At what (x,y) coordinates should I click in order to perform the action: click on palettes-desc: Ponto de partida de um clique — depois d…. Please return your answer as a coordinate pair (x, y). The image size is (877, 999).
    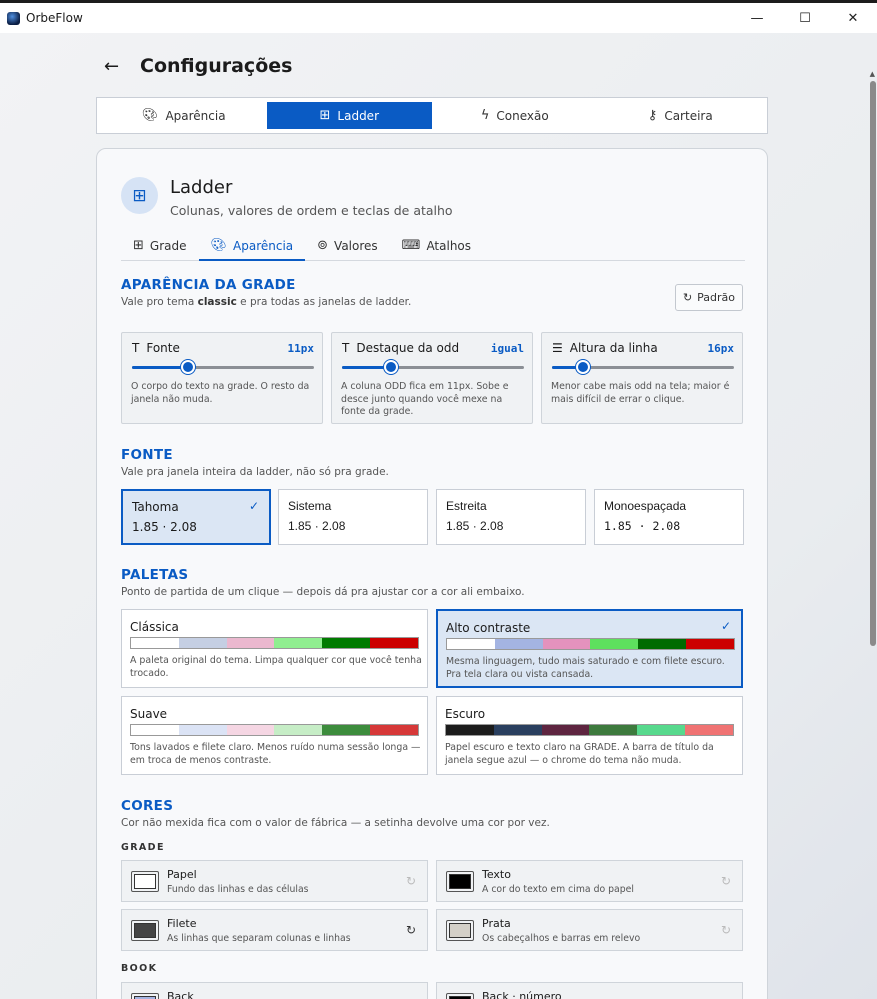
    Looking at the image, I should click on (323, 592).